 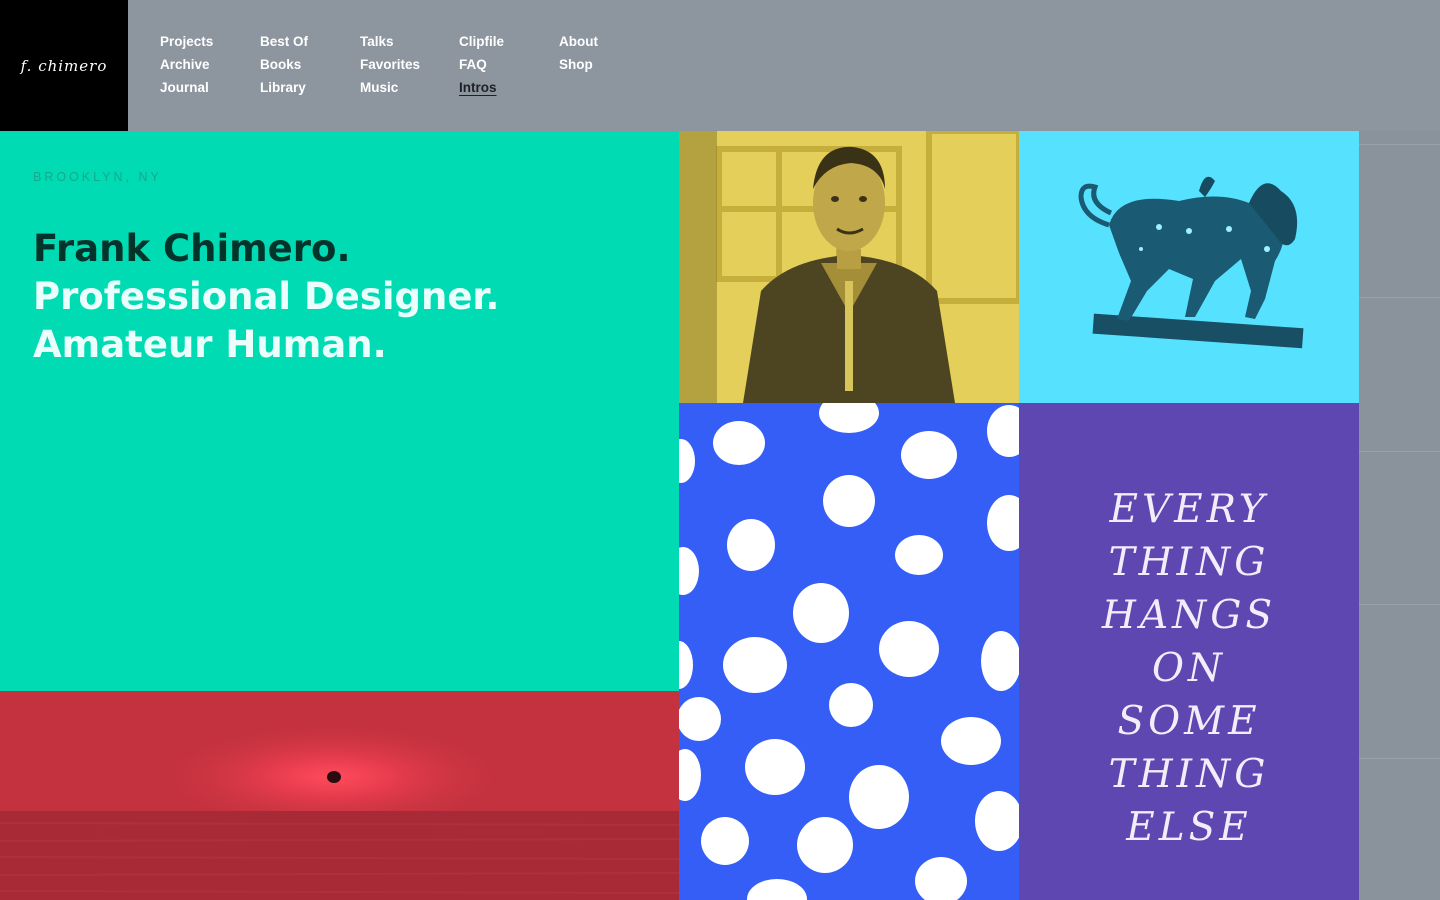 I want to click on nav-column-5: About Shop, so click(x=578, y=53).